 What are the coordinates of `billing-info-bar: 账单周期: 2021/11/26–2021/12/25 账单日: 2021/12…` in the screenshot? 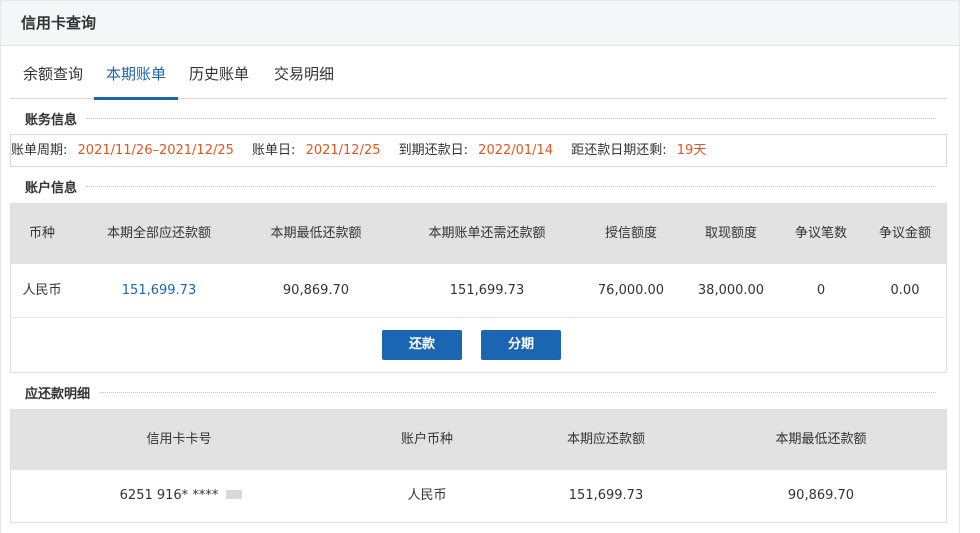 It's located at (478, 150).